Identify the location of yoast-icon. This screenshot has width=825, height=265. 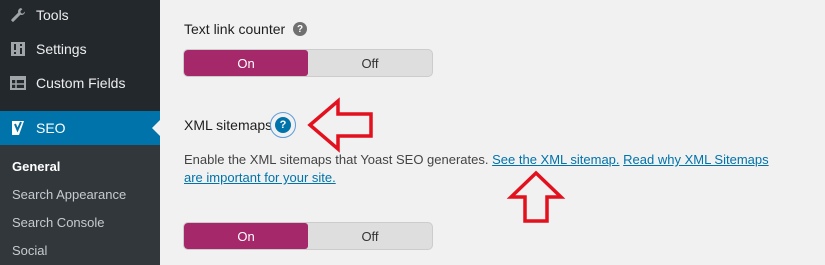
(18, 128).